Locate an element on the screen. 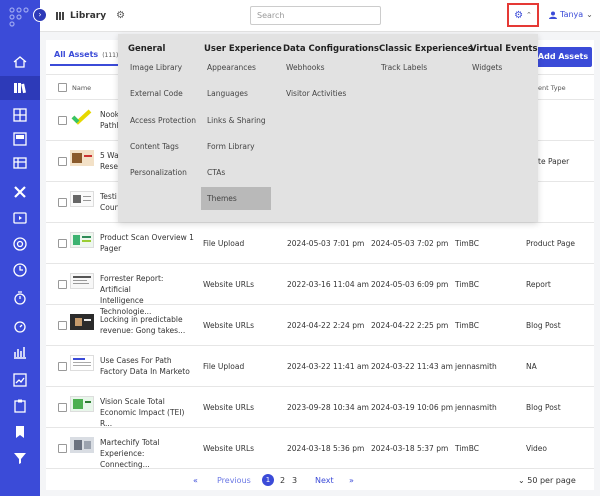 The height and width of the screenshot is (496, 600). menu-item-languages: Languages is located at coordinates (227, 93).